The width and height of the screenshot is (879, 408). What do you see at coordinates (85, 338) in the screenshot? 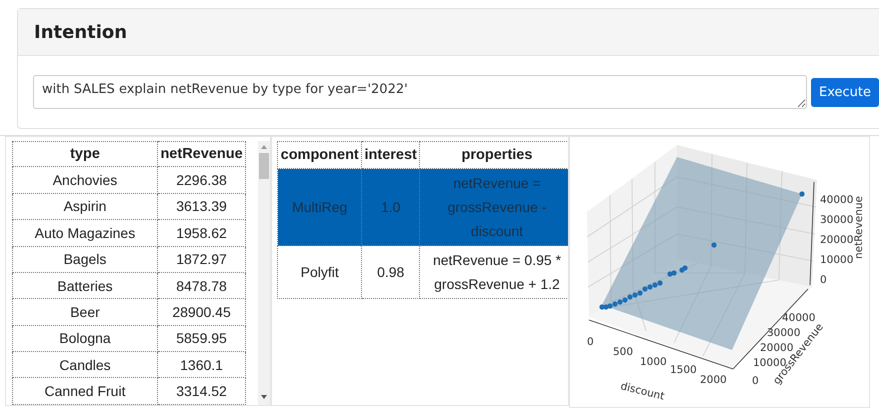
I see `table-cell: Bologna` at bounding box center [85, 338].